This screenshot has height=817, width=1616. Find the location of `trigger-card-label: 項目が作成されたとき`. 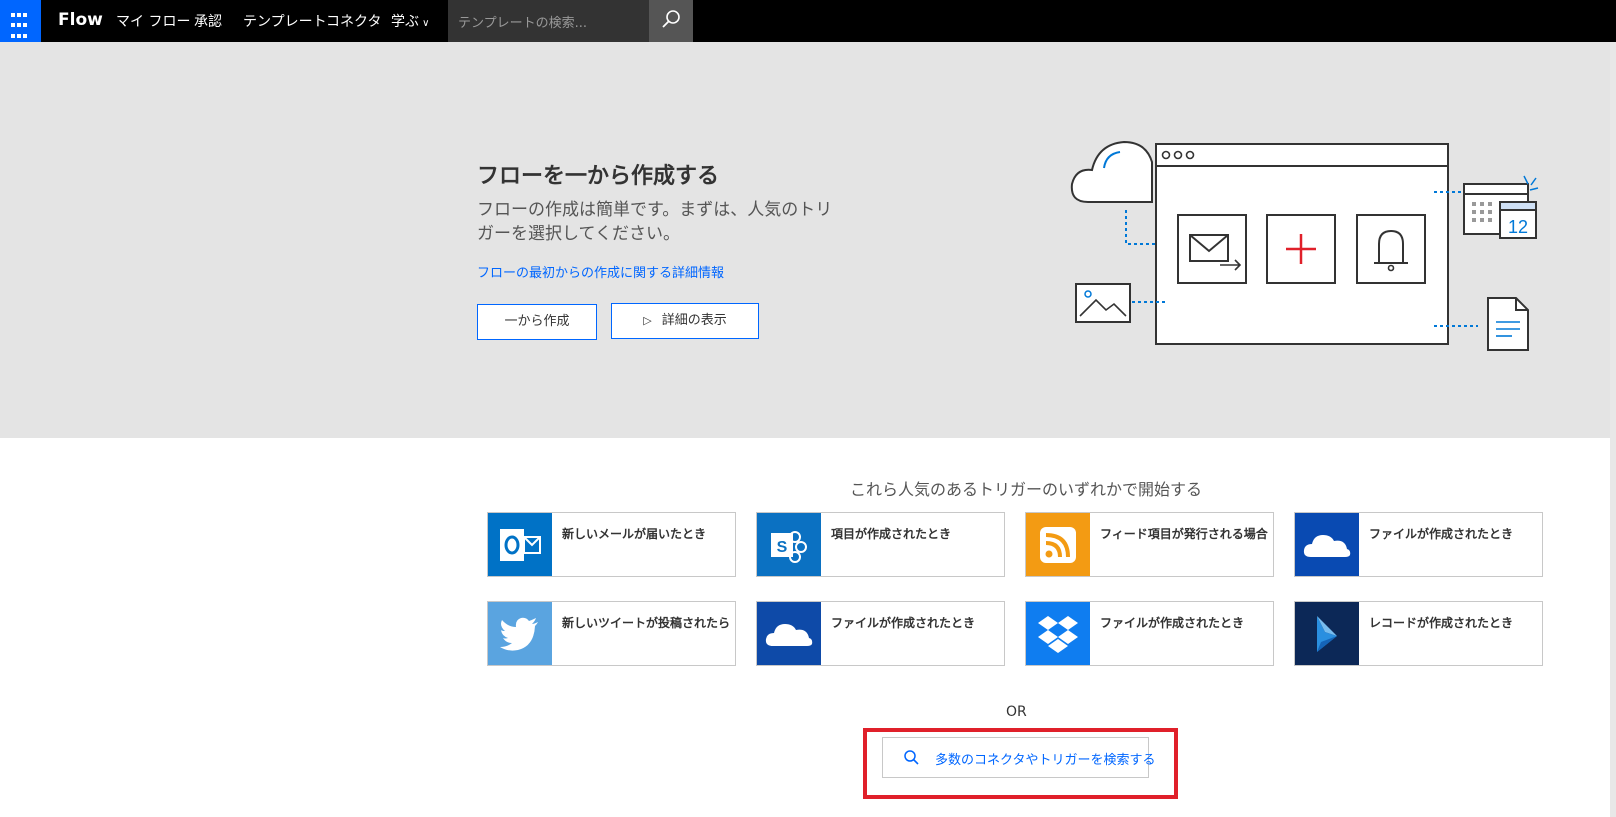

trigger-card-label: 項目が作成されたとき is located at coordinates (891, 534).